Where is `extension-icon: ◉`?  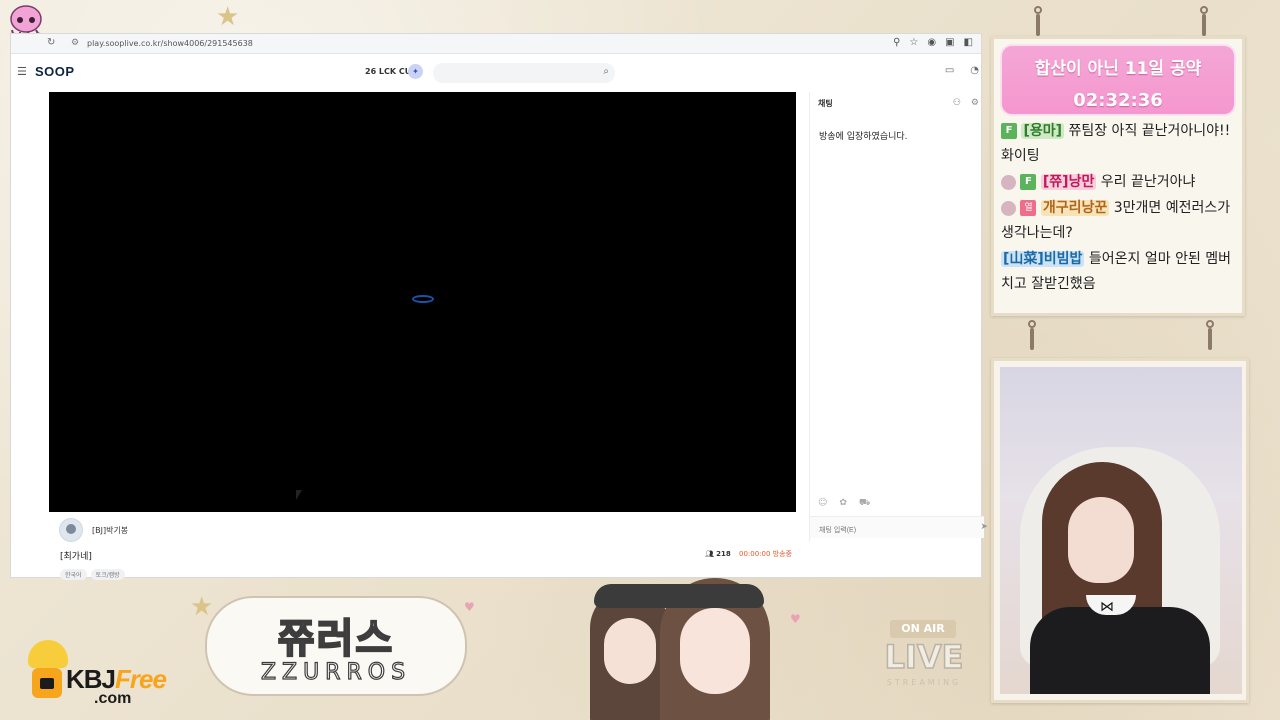 extension-icon: ◉ is located at coordinates (931, 42).